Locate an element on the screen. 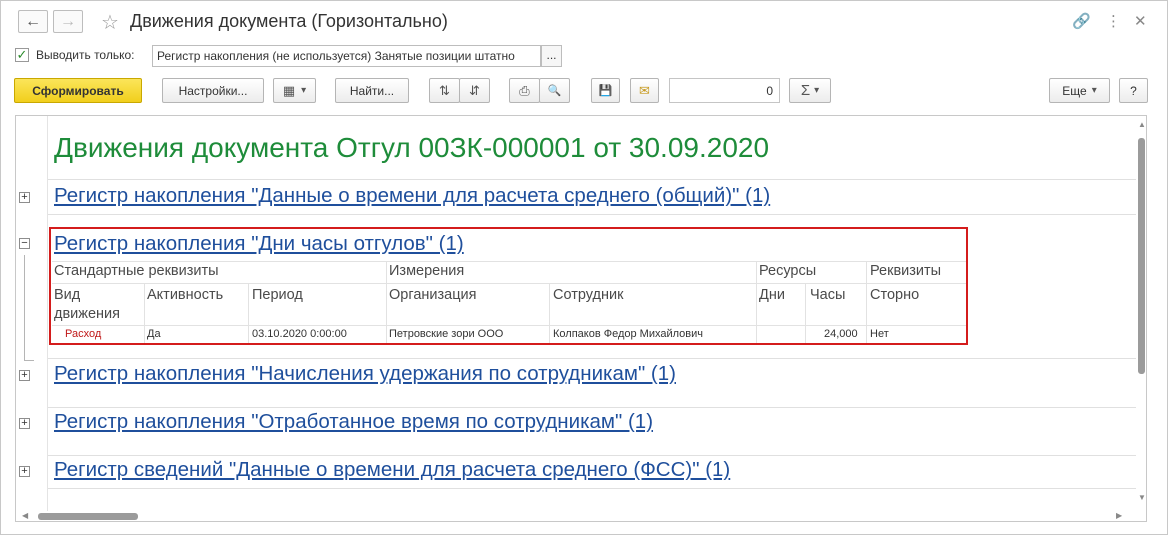 The width and height of the screenshot is (1168, 535). save-button: 💾 is located at coordinates (605, 90).